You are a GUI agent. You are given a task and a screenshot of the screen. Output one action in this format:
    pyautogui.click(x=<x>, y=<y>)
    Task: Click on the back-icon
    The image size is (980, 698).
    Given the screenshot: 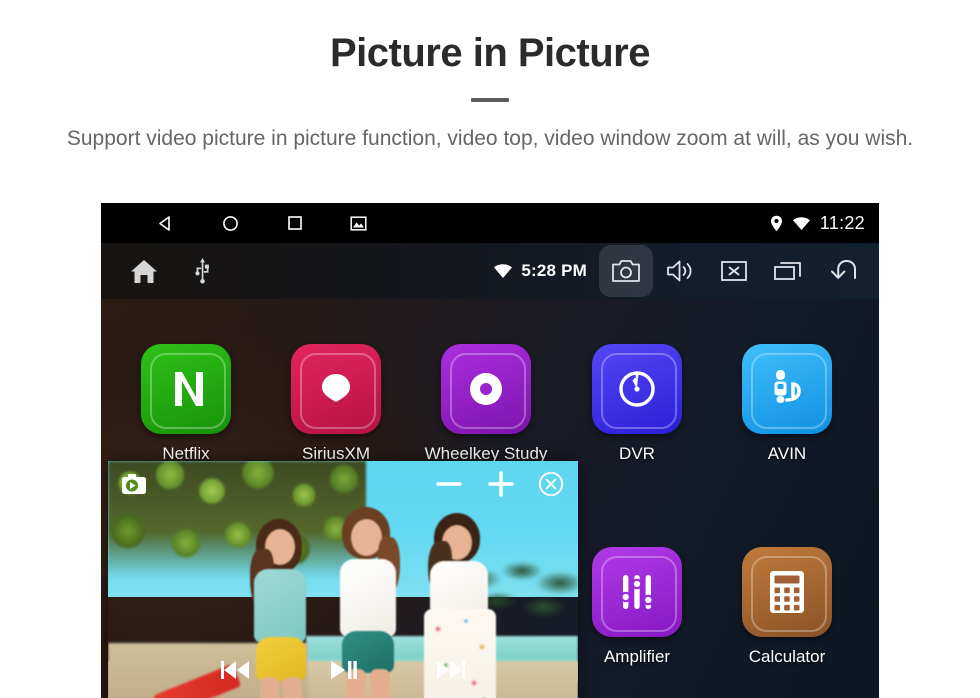 What is the action you would take?
    pyautogui.click(x=165, y=223)
    